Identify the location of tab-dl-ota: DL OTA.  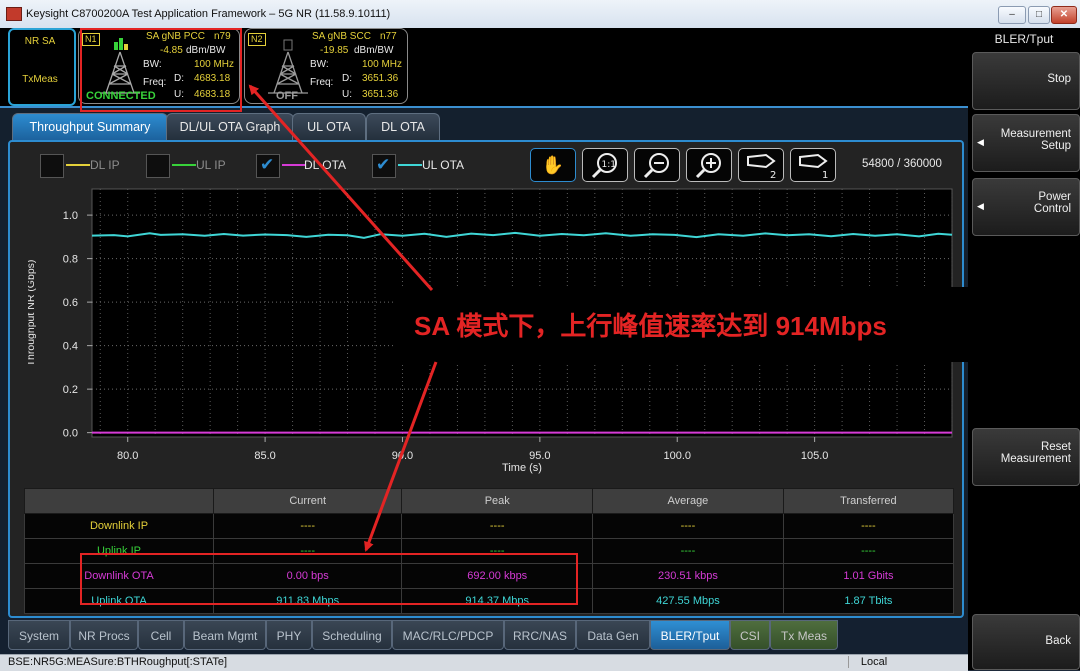
(403, 126).